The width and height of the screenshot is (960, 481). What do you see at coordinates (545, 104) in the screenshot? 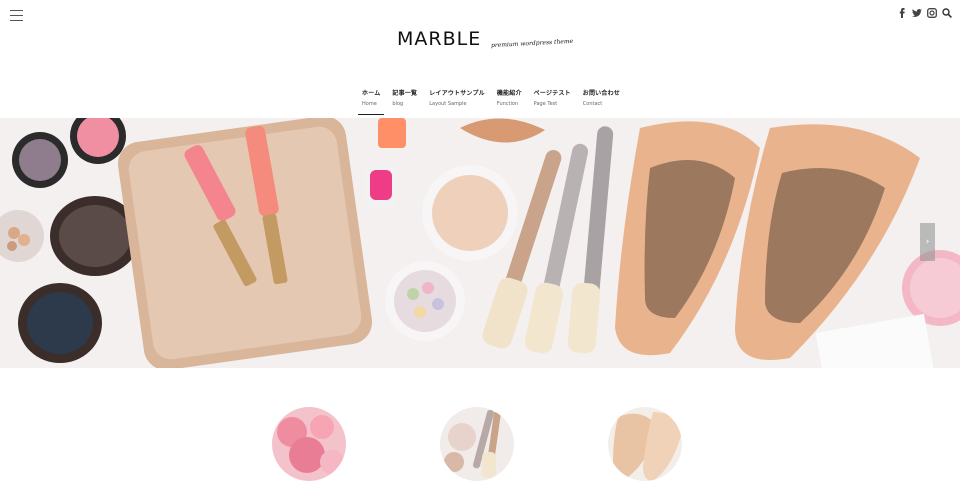
I see `nav-label-en: Page Test` at bounding box center [545, 104].